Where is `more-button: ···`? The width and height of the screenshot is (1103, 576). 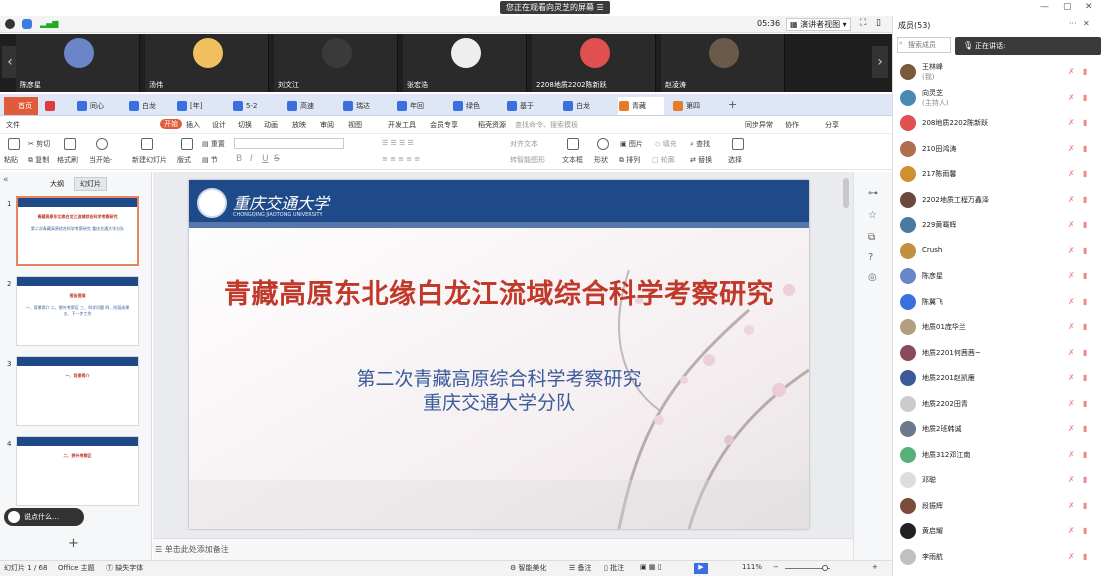
more-button: ··· is located at coordinates (1073, 23).